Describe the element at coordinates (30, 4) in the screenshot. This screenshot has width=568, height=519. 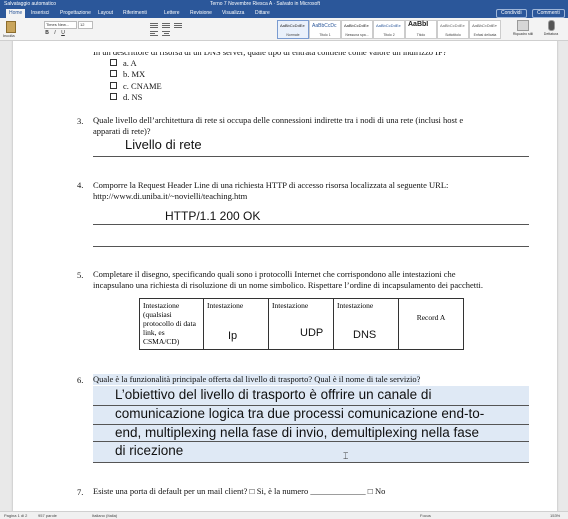
I see `autosave-label: Salvataggio automatico` at that location.